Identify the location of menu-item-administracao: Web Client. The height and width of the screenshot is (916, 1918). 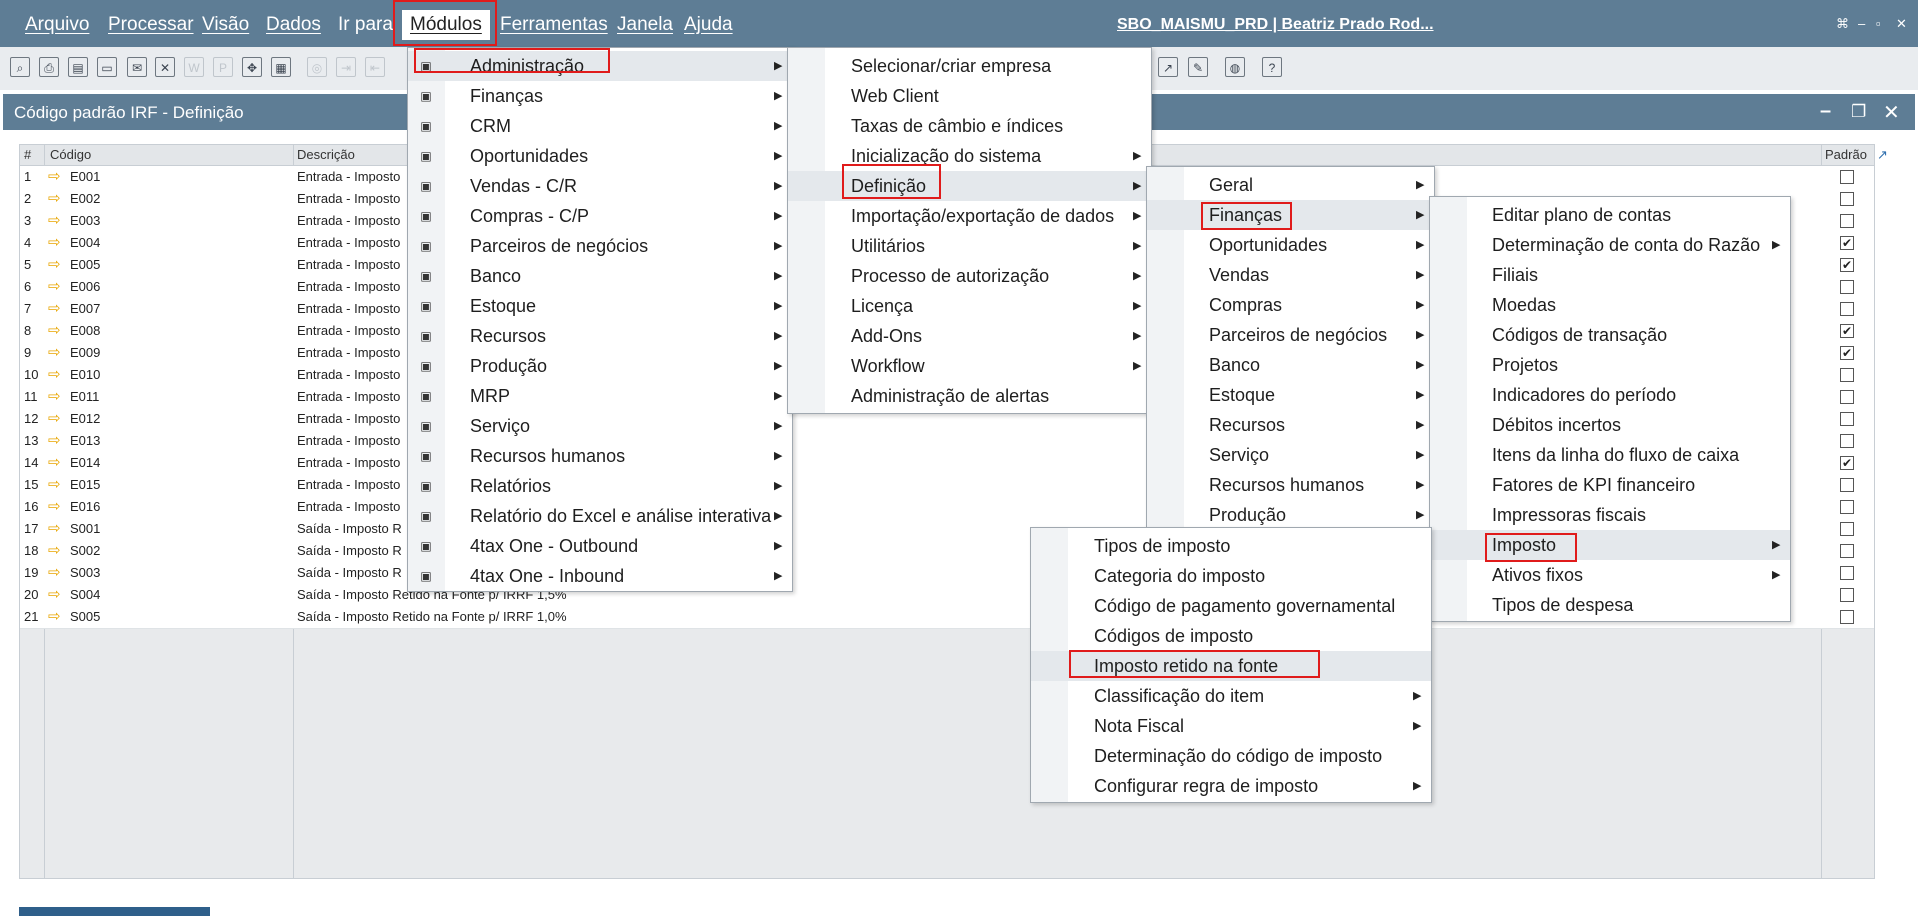
(969, 96).